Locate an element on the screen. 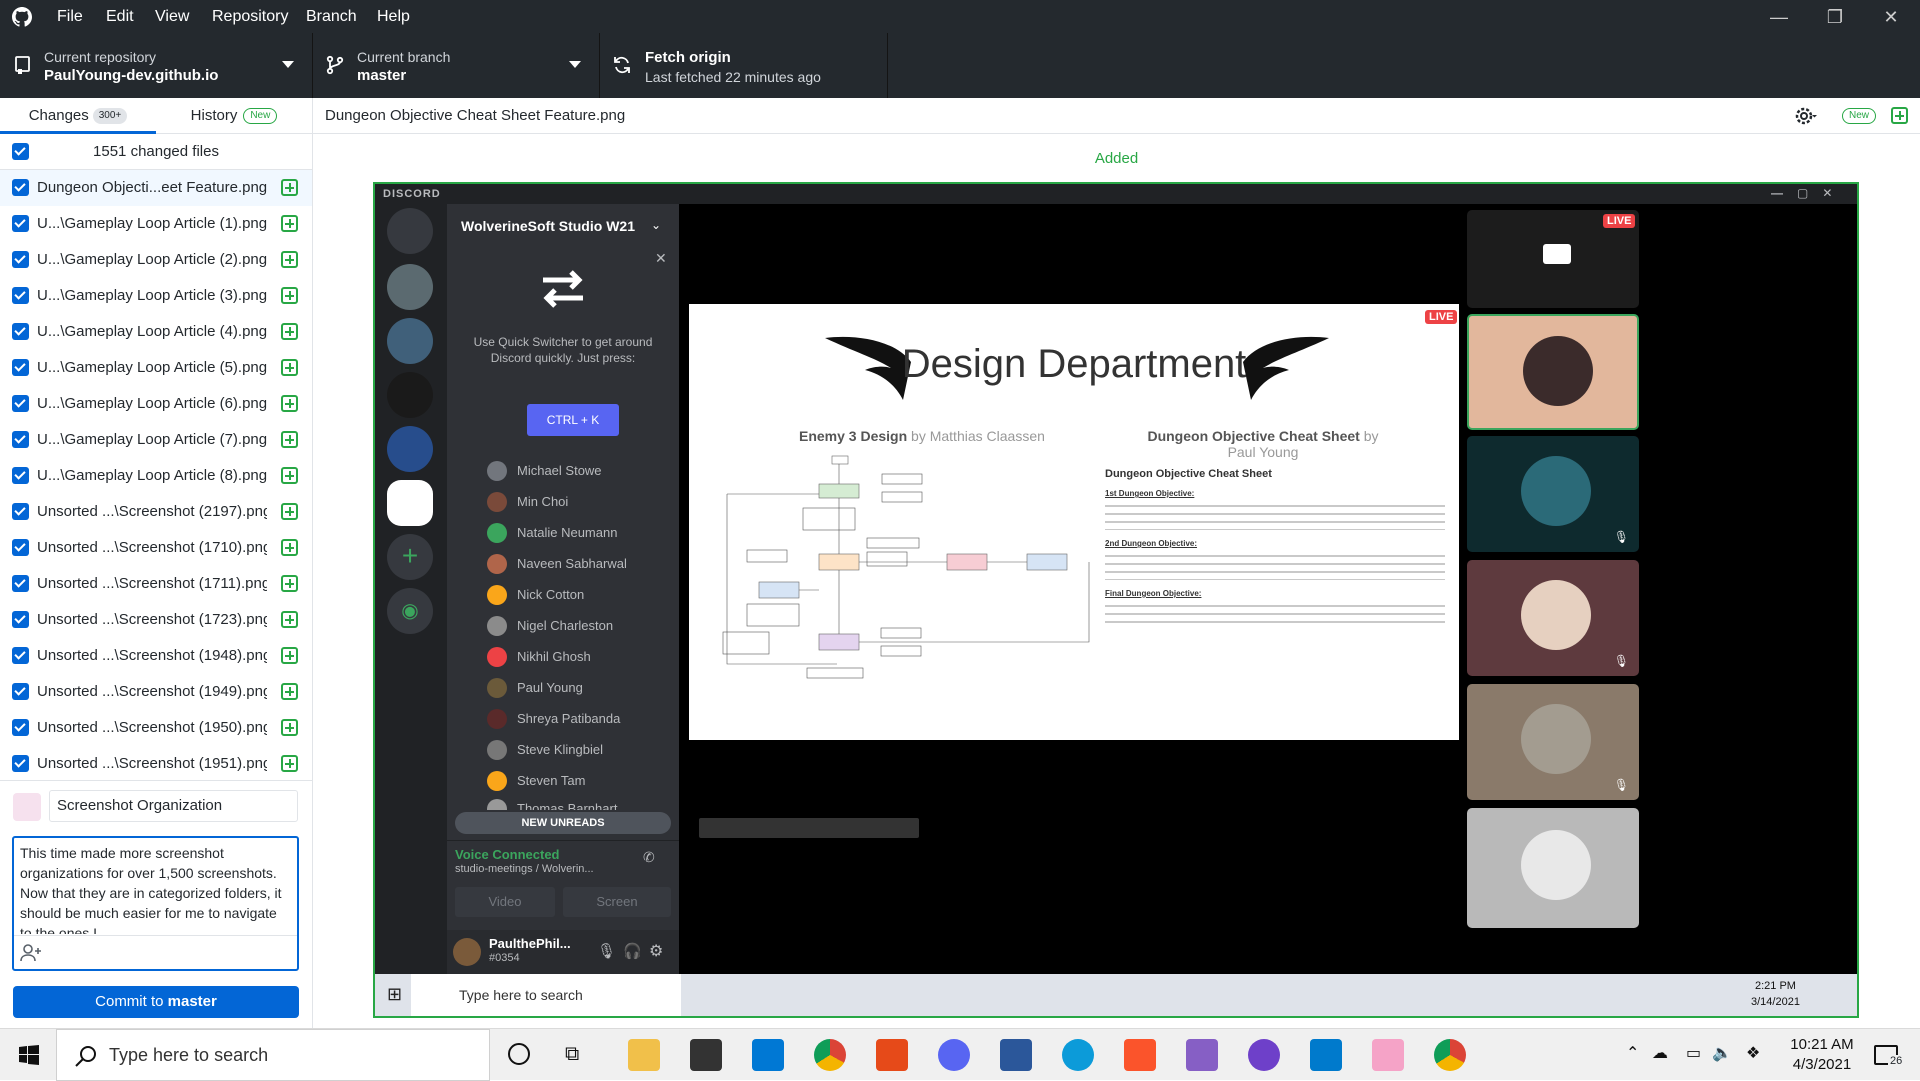 This screenshot has width=1920, height=1081. close-button: ✕ is located at coordinates (1891, 17).